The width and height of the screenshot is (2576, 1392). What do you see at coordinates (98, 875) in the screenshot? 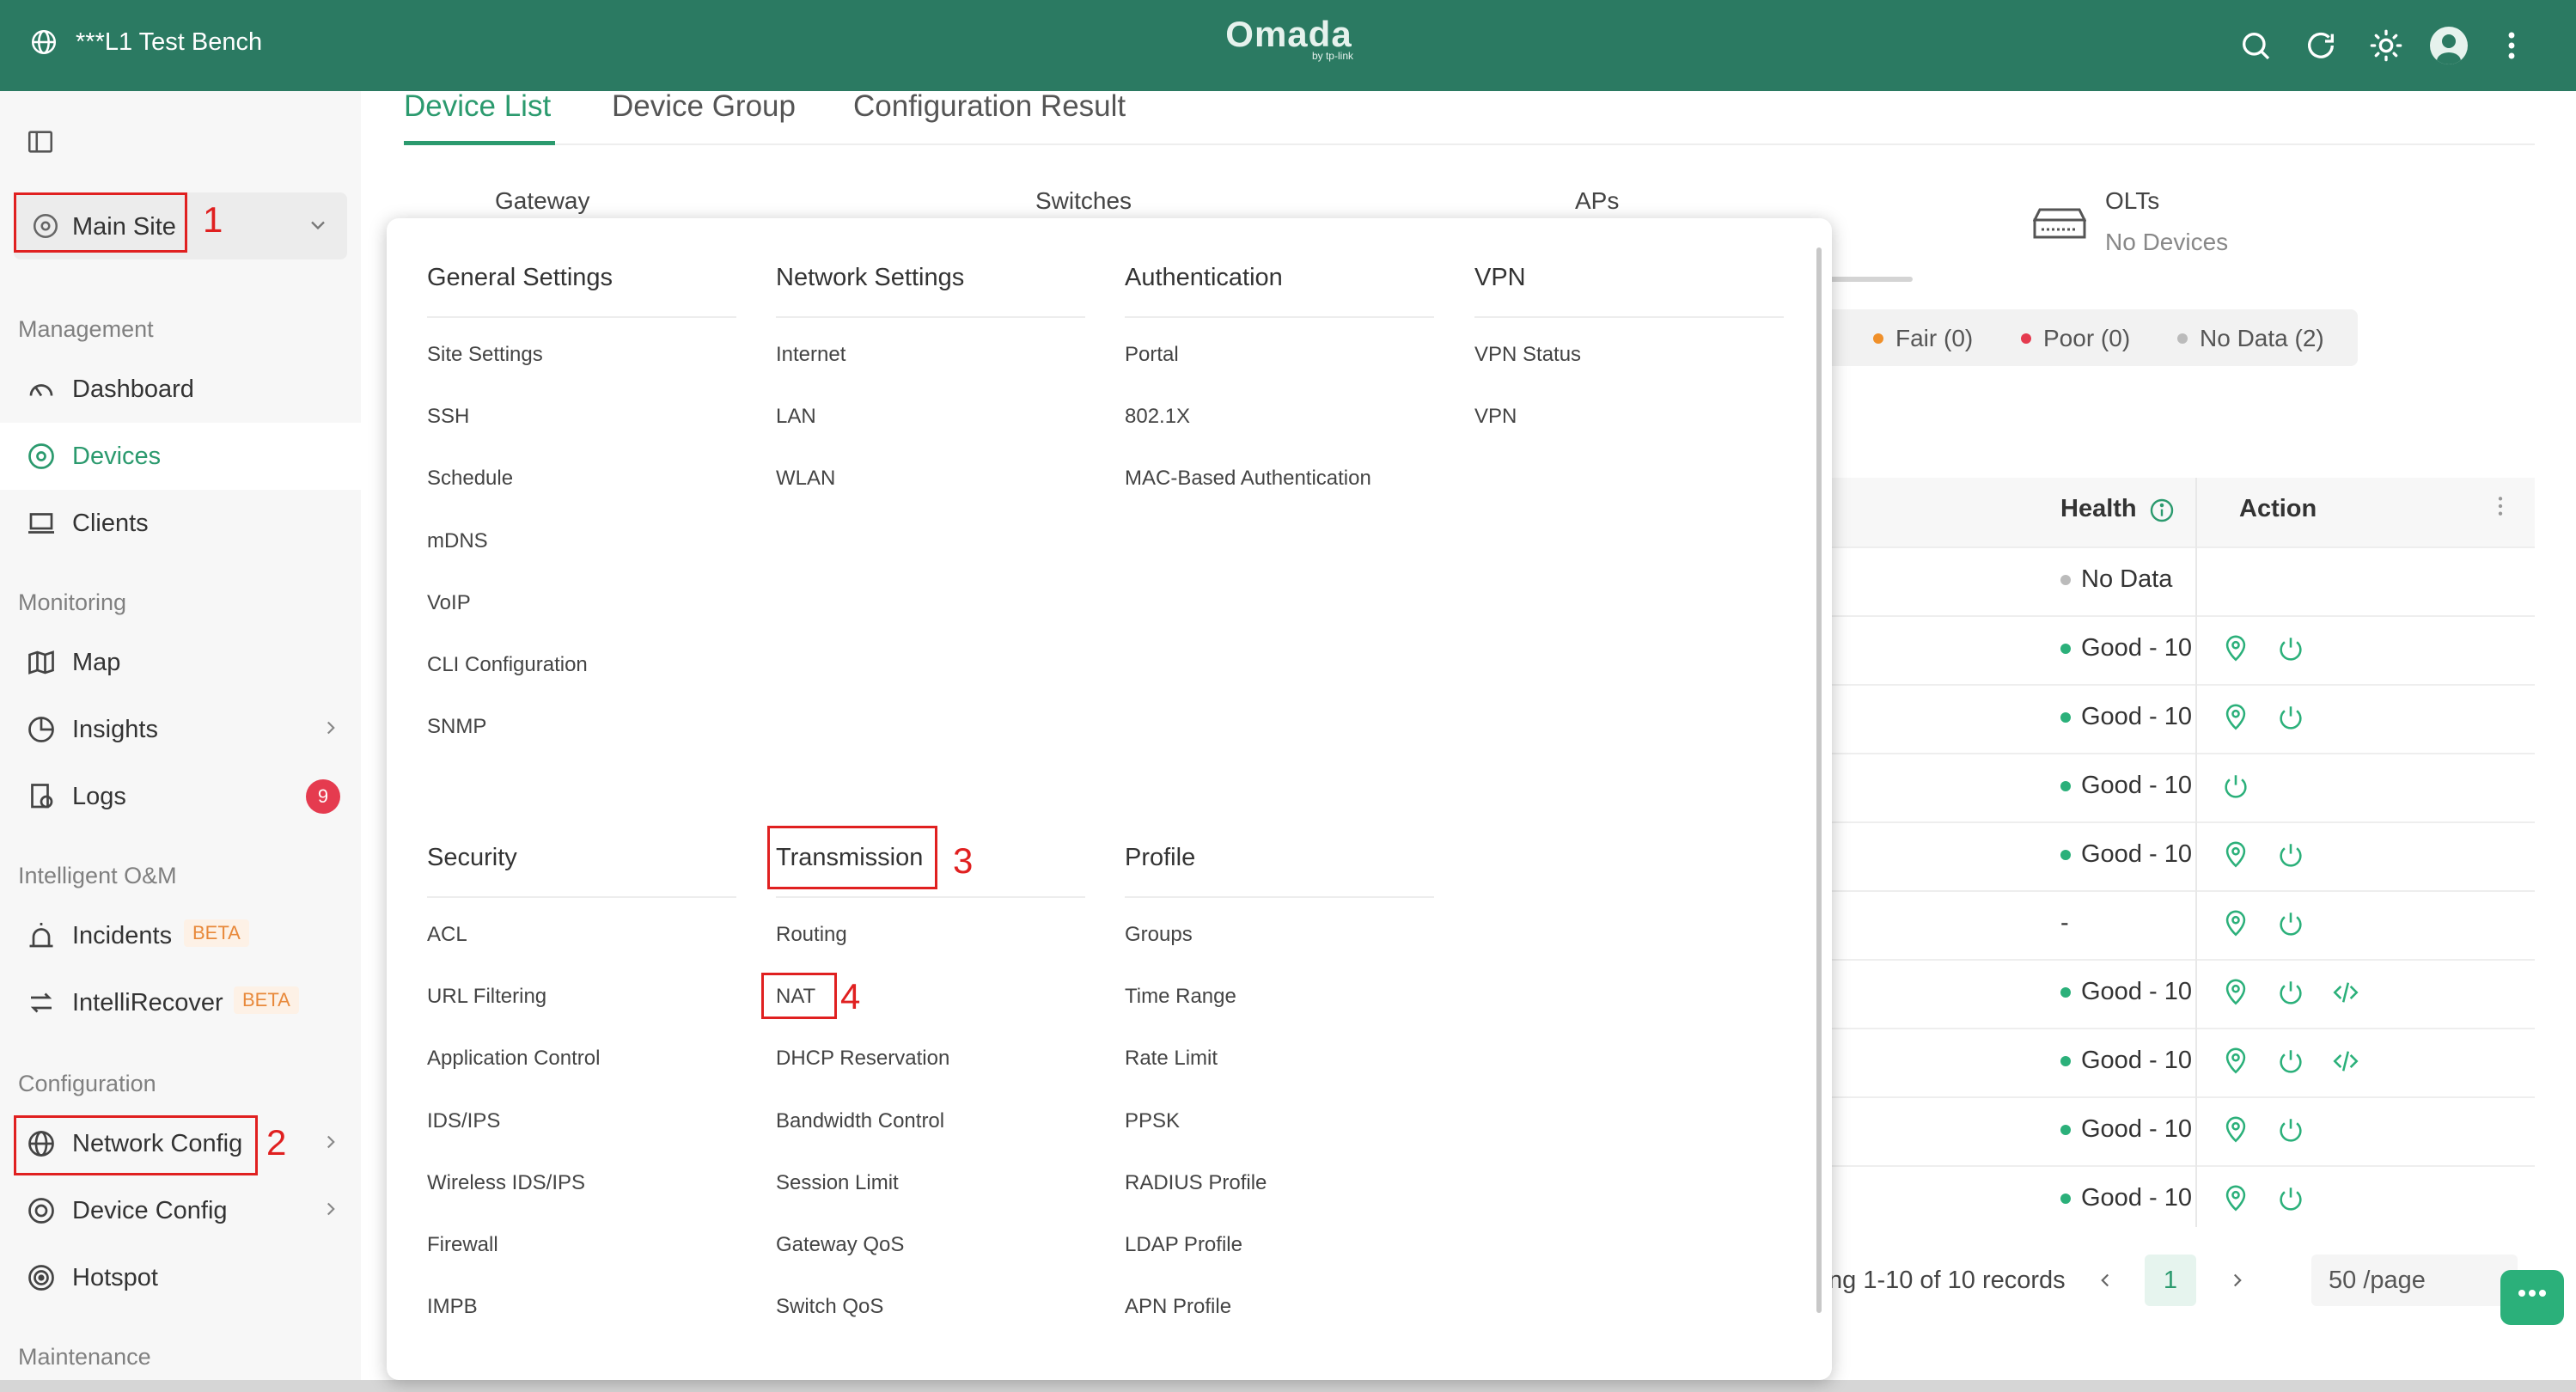
I see `section-intelligent: Intelligent O&M` at bounding box center [98, 875].